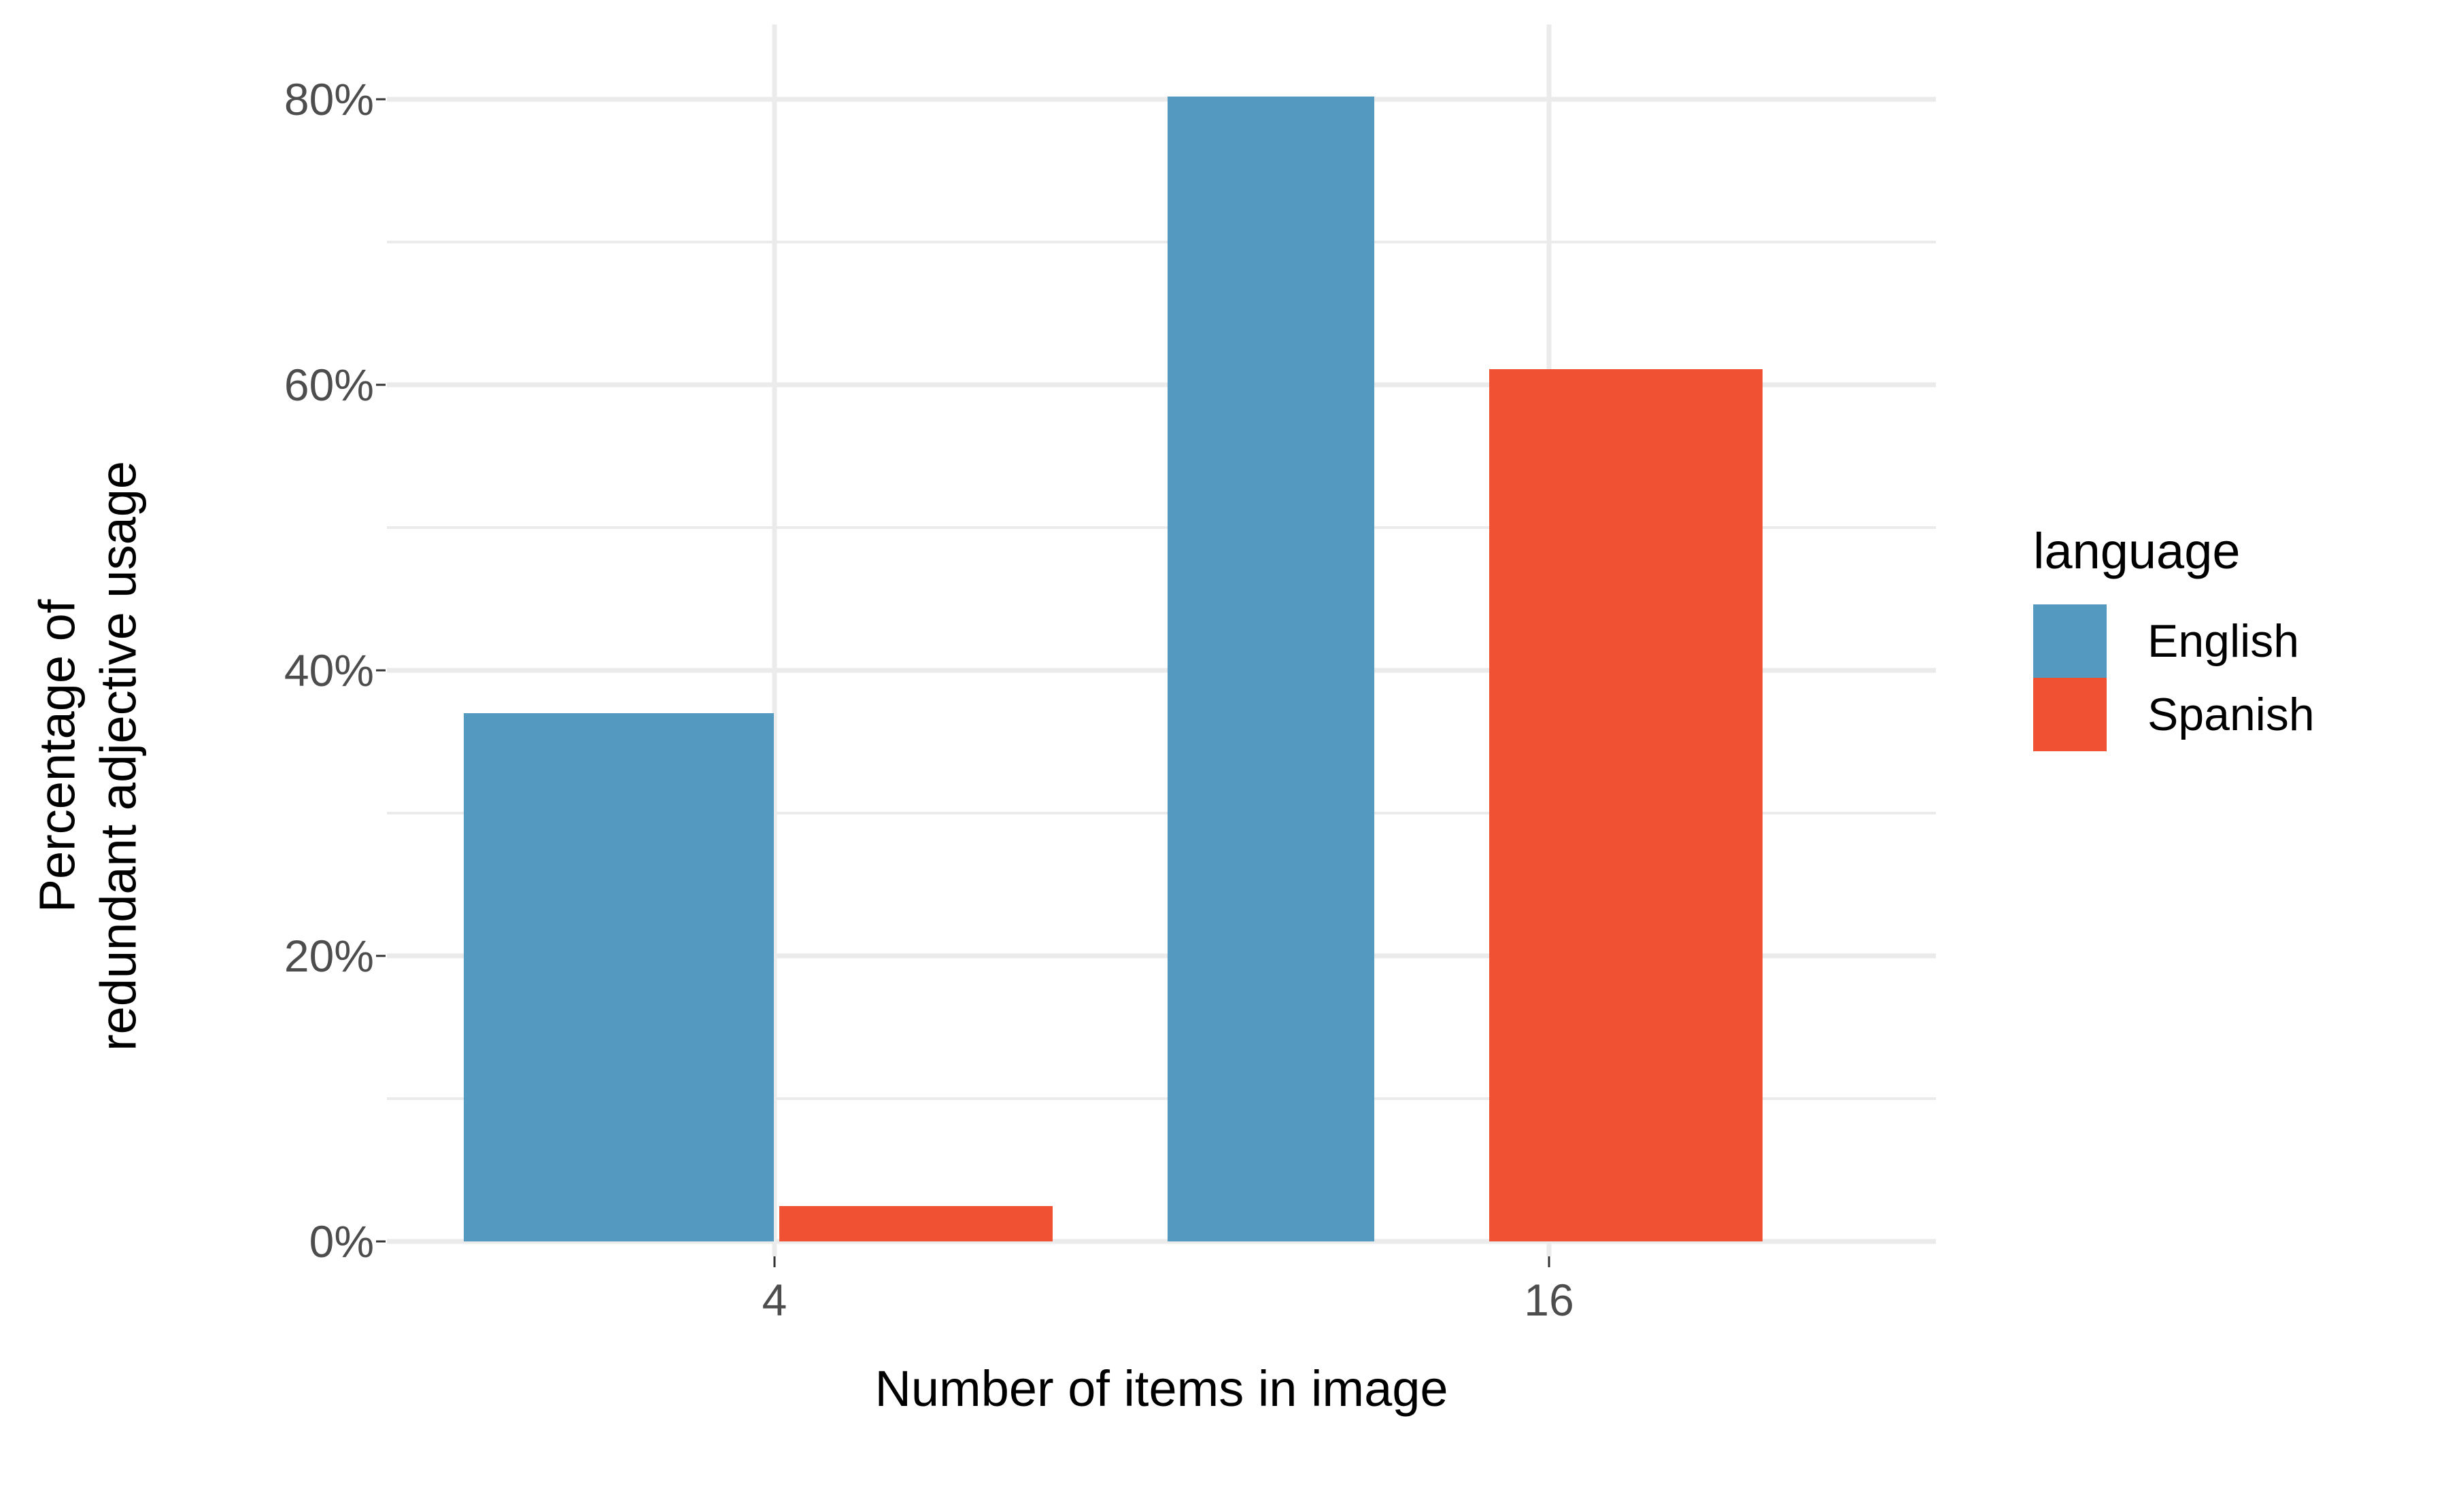 This screenshot has width=2448, height=1512. Describe the element at coordinates (1162, 1263) in the screenshot. I see `x-axis-tick-marks` at that location.